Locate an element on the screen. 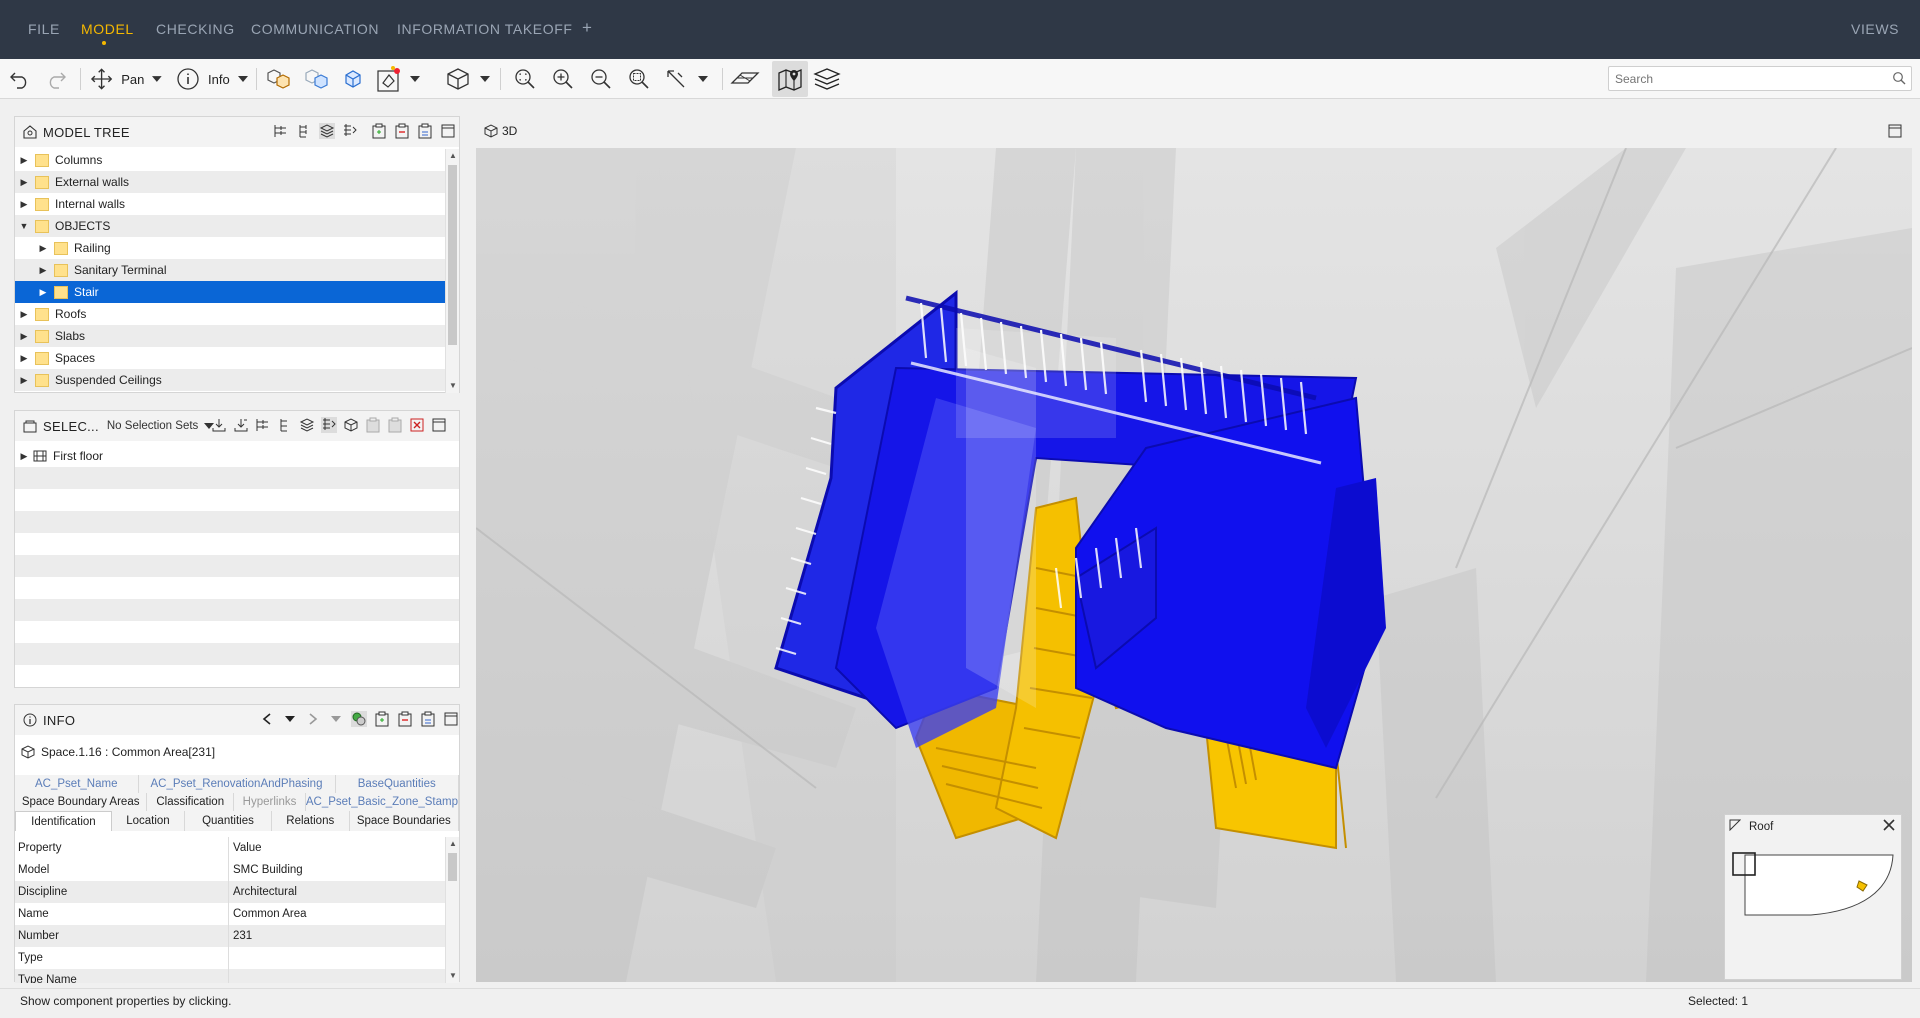 The height and width of the screenshot is (1018, 1920). maximize-view-icon is located at coordinates (1895, 131).